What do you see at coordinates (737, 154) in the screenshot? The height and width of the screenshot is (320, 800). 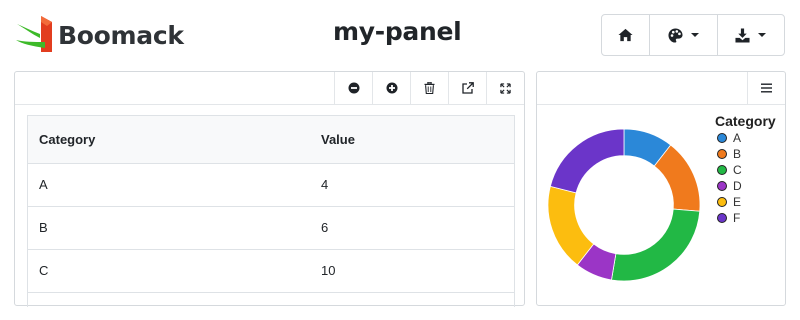 I see `legend-label: B` at bounding box center [737, 154].